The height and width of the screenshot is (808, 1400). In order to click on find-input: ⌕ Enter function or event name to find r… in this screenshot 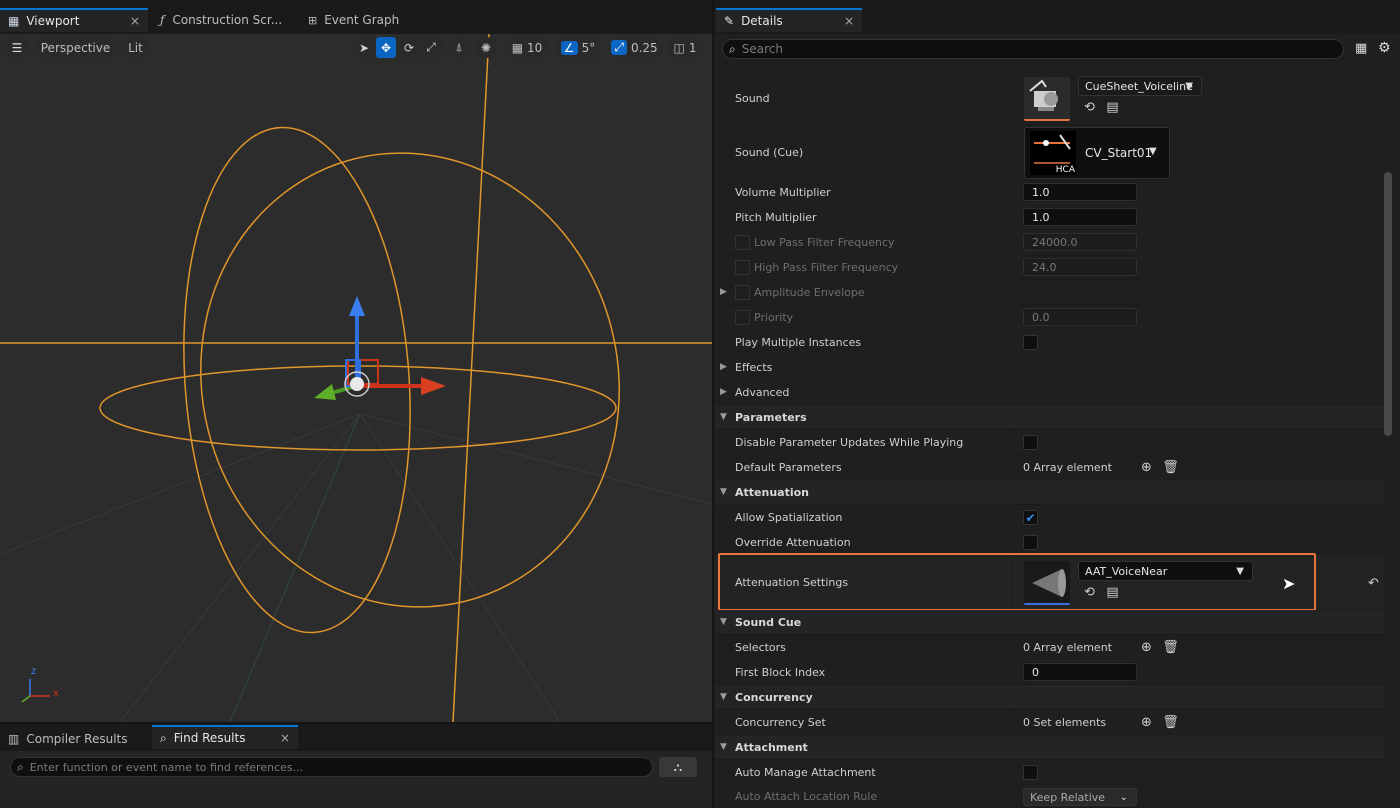, I will do `click(331, 767)`.